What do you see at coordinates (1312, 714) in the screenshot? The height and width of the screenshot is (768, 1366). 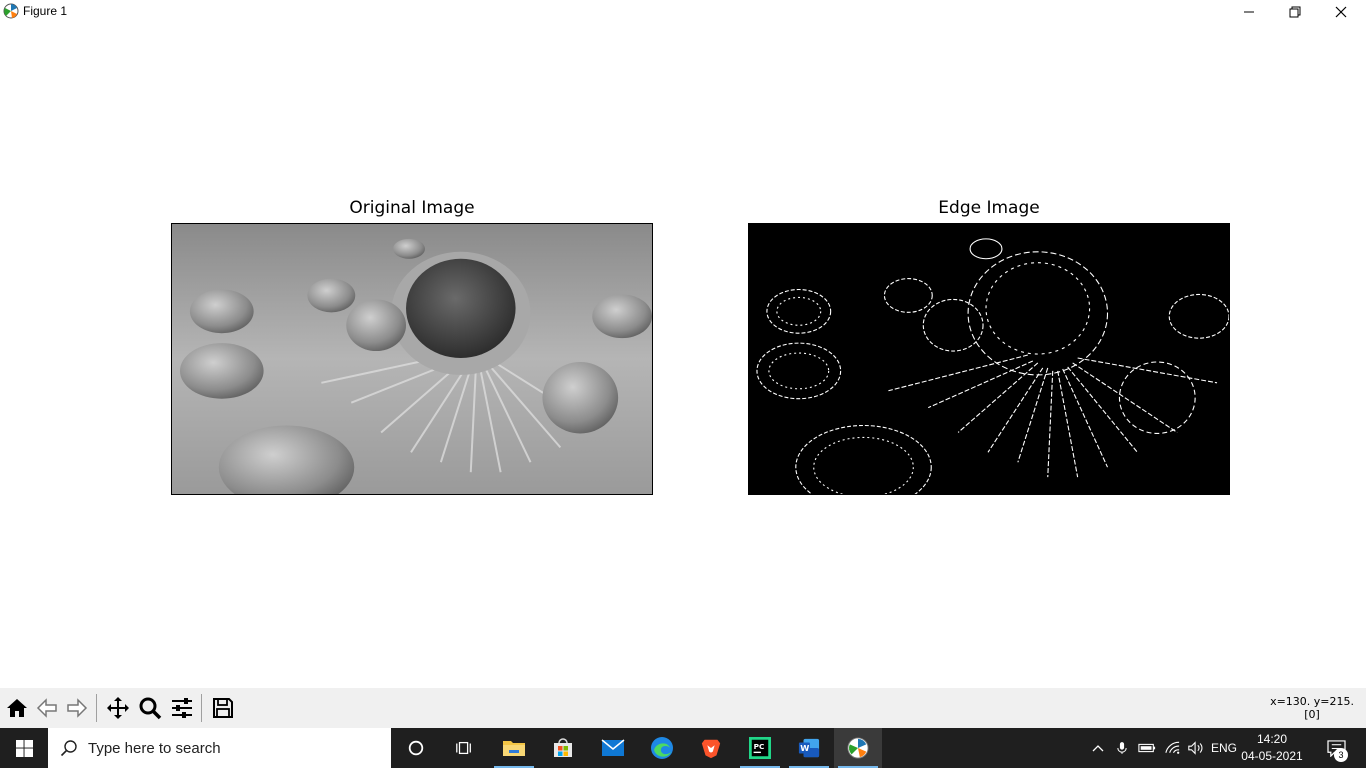 I see `coords-value: [0]` at bounding box center [1312, 714].